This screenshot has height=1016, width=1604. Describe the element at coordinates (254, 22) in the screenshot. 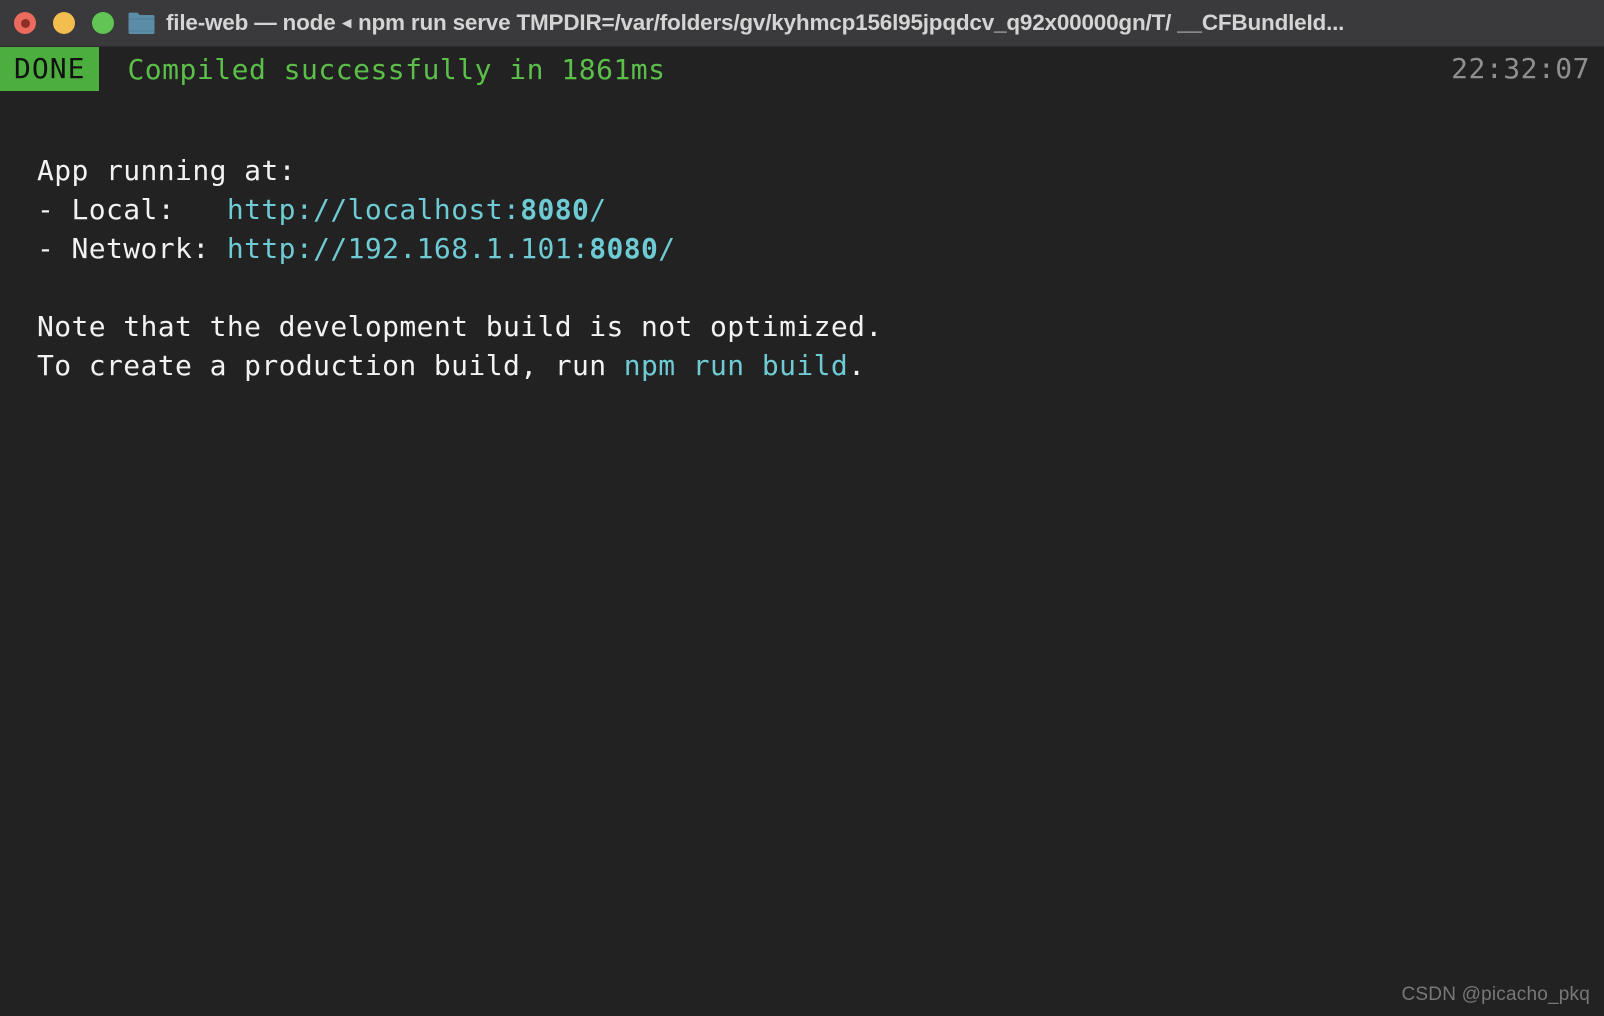

I see `window-title-prefix: file-web — node` at that location.